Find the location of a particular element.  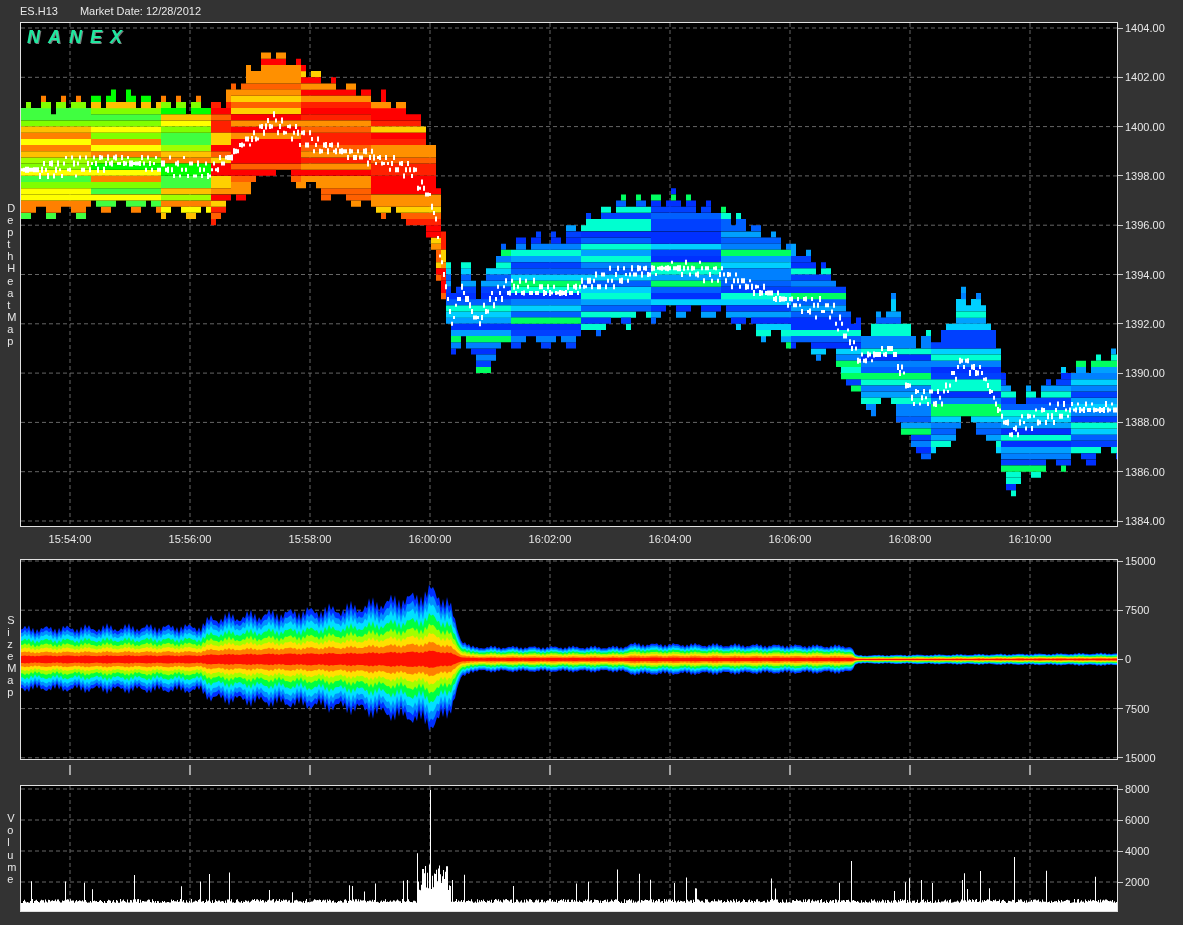

axis-label: 2000 is located at coordinates (1134, 882).